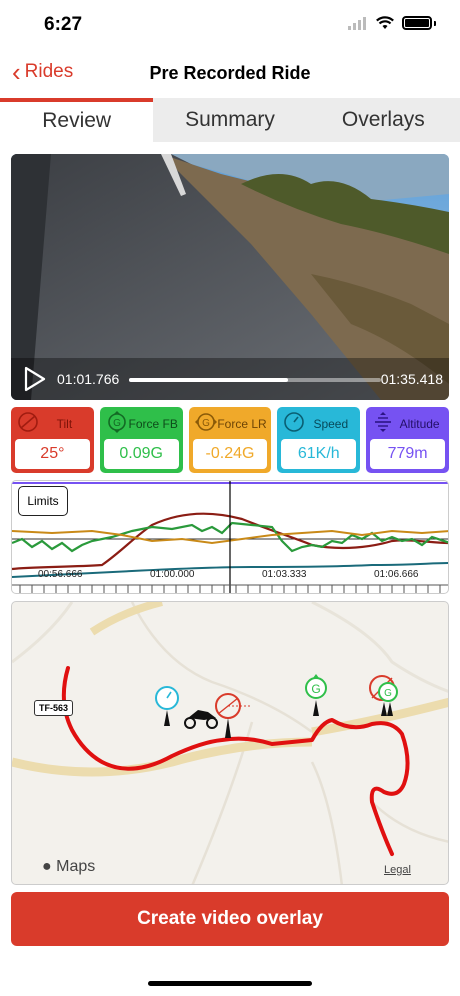  I want to click on tab-overlays: Overlays, so click(383, 120).